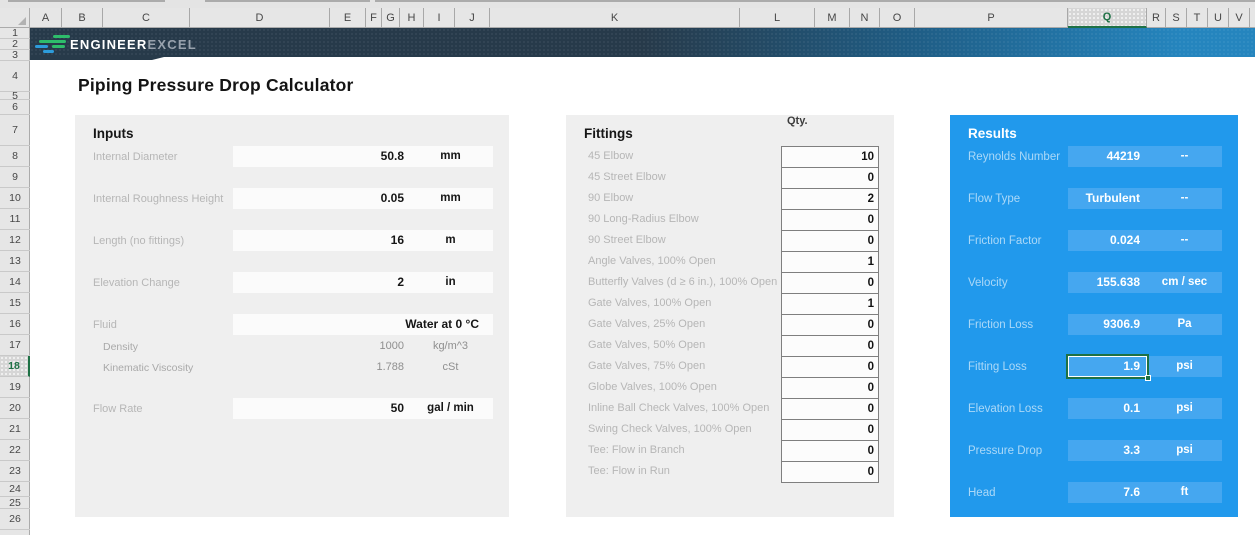 This screenshot has height=535, width=1255. Describe the element at coordinates (450, 346) in the screenshot. I see `fluid-prop-unit: kg/m^3` at that location.